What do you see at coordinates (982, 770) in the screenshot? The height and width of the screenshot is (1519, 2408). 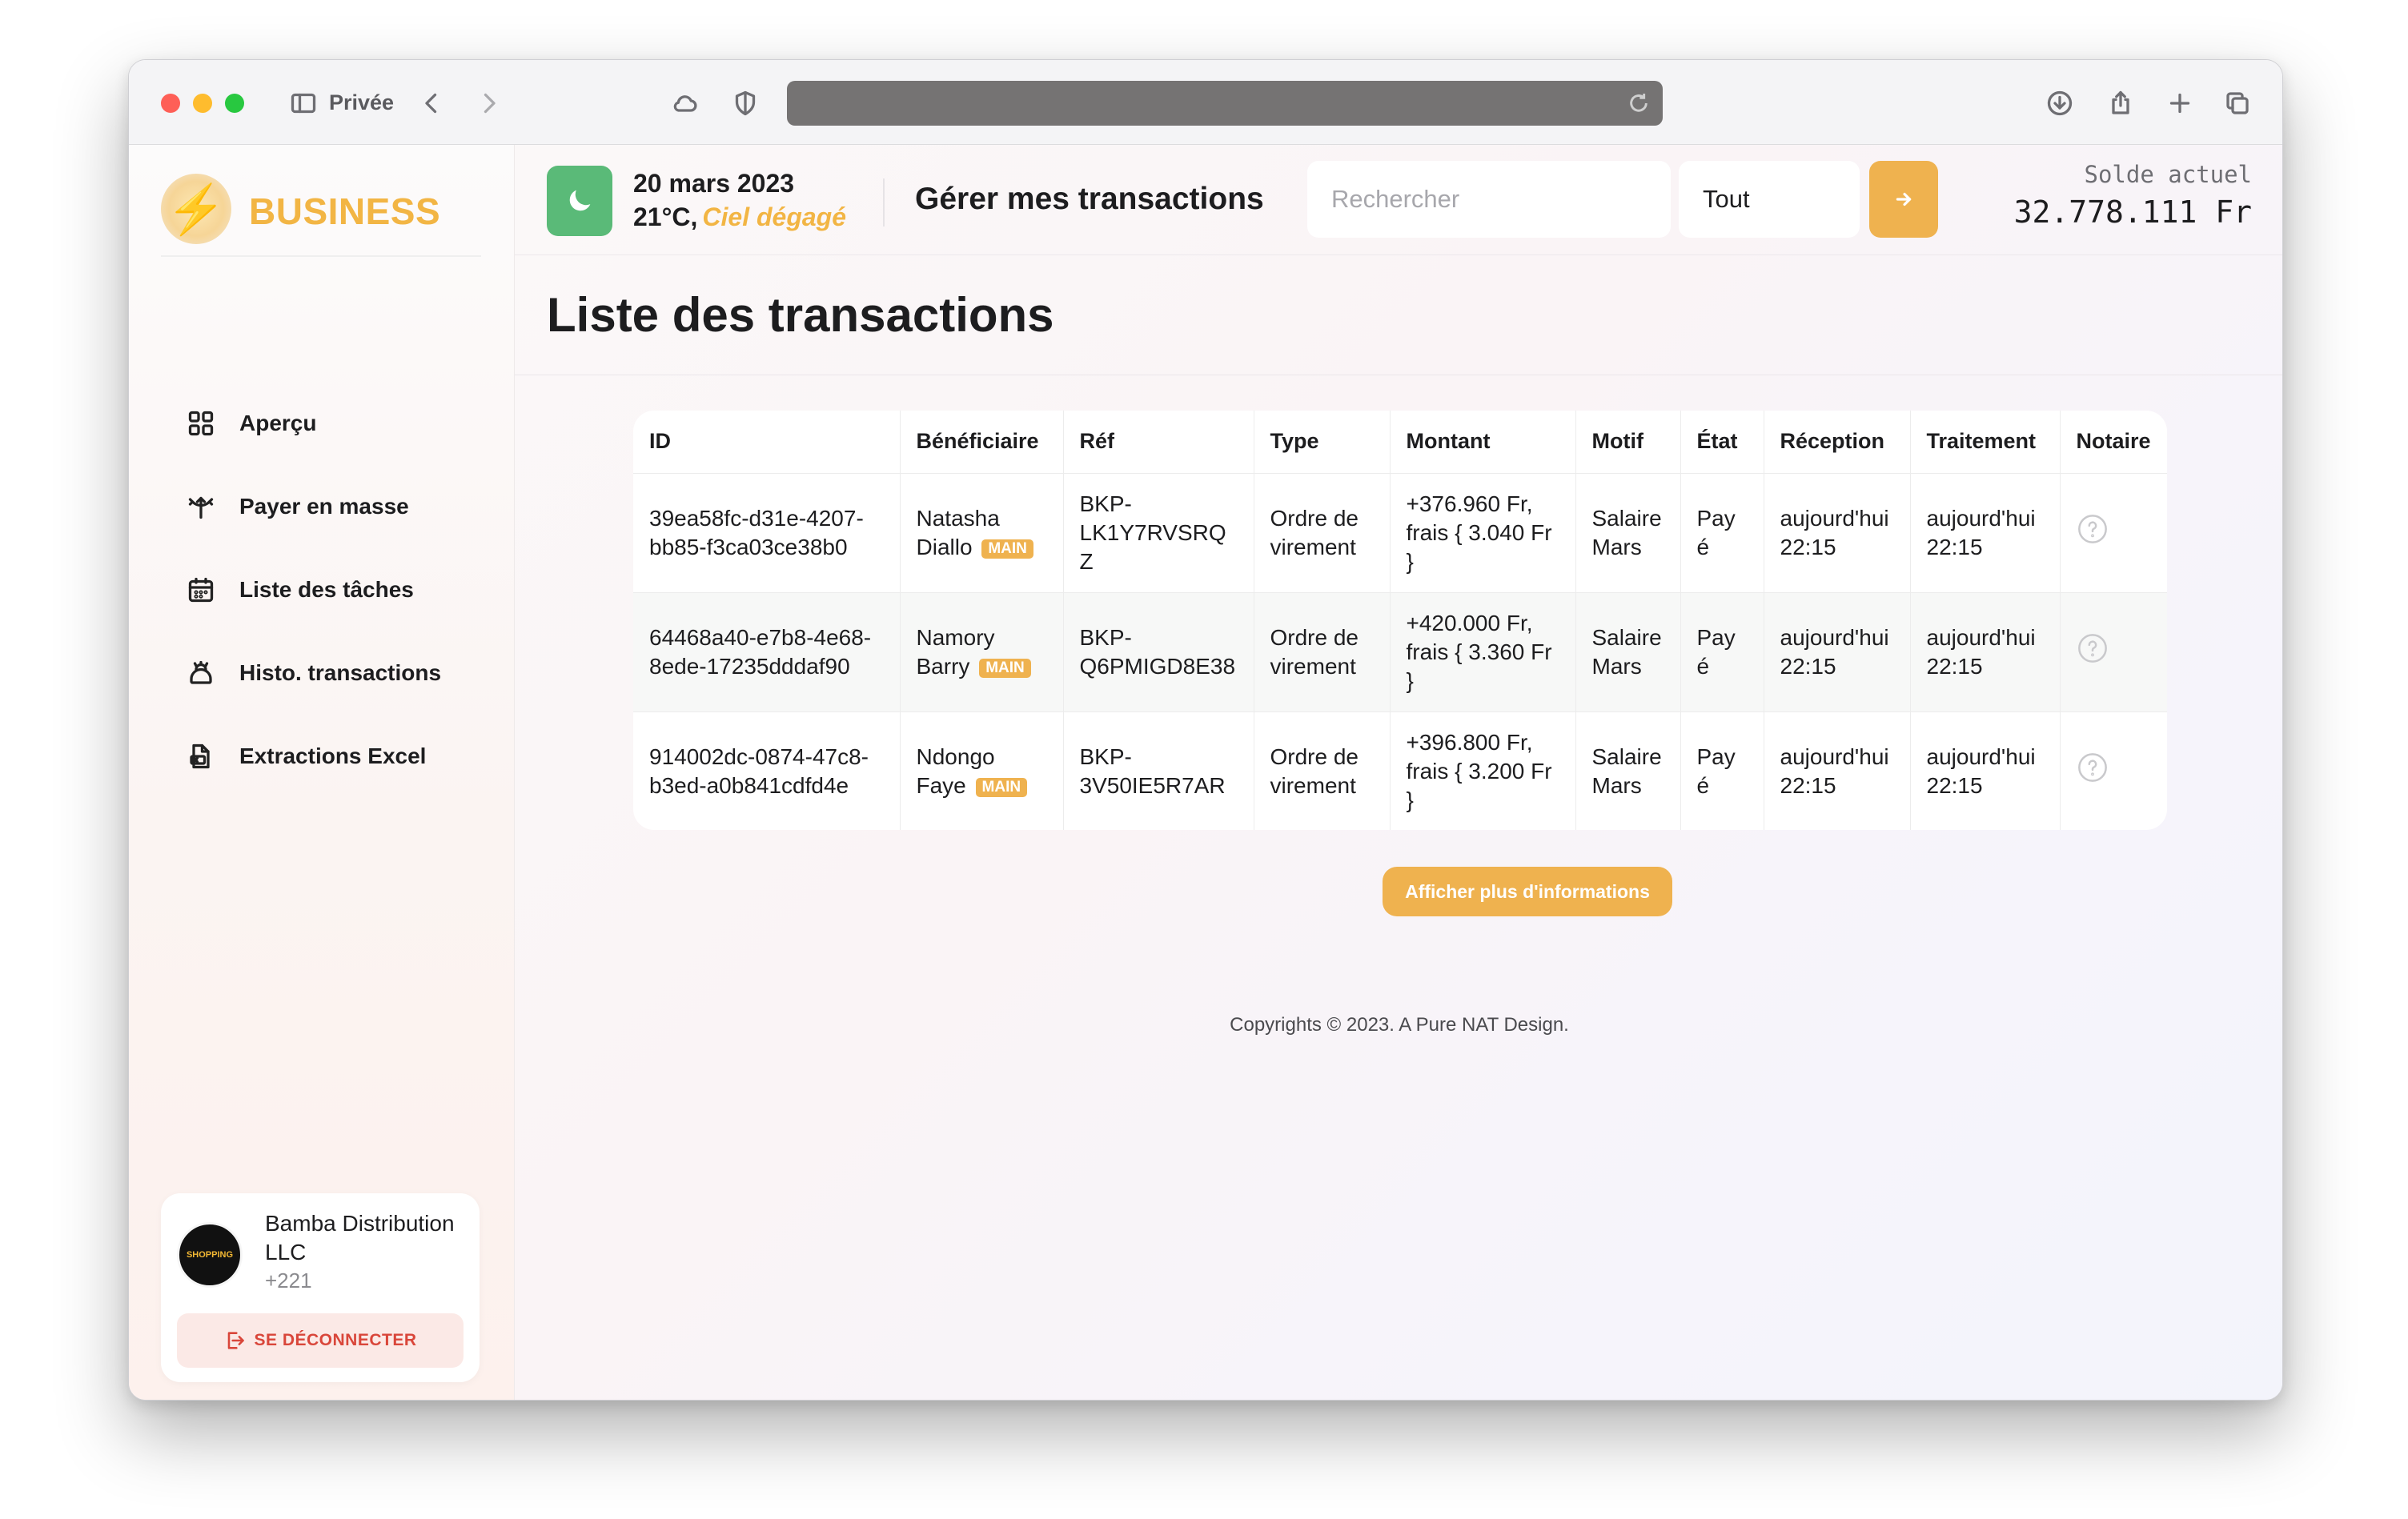 I see `cell-beneficiary: Ndongo Faye MAIN` at bounding box center [982, 770].